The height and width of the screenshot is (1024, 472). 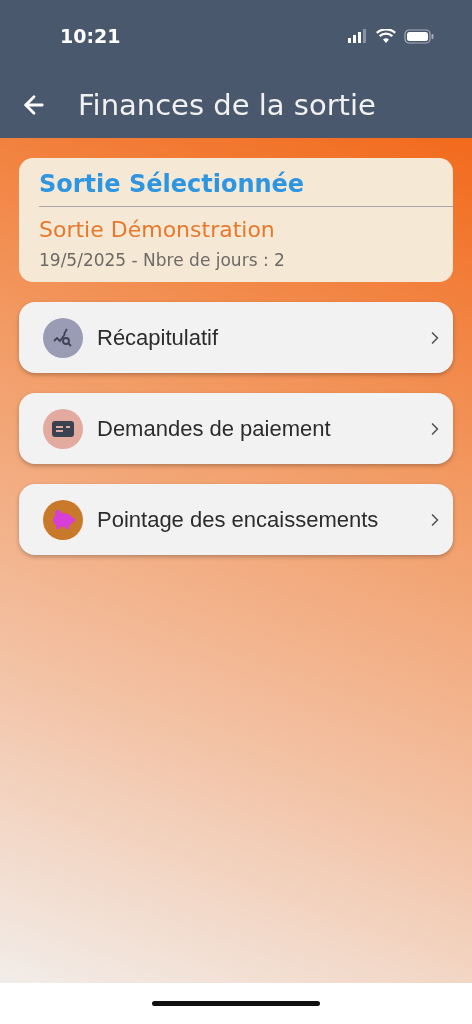 I want to click on menu-item: Récapitulatif, so click(x=236, y=337).